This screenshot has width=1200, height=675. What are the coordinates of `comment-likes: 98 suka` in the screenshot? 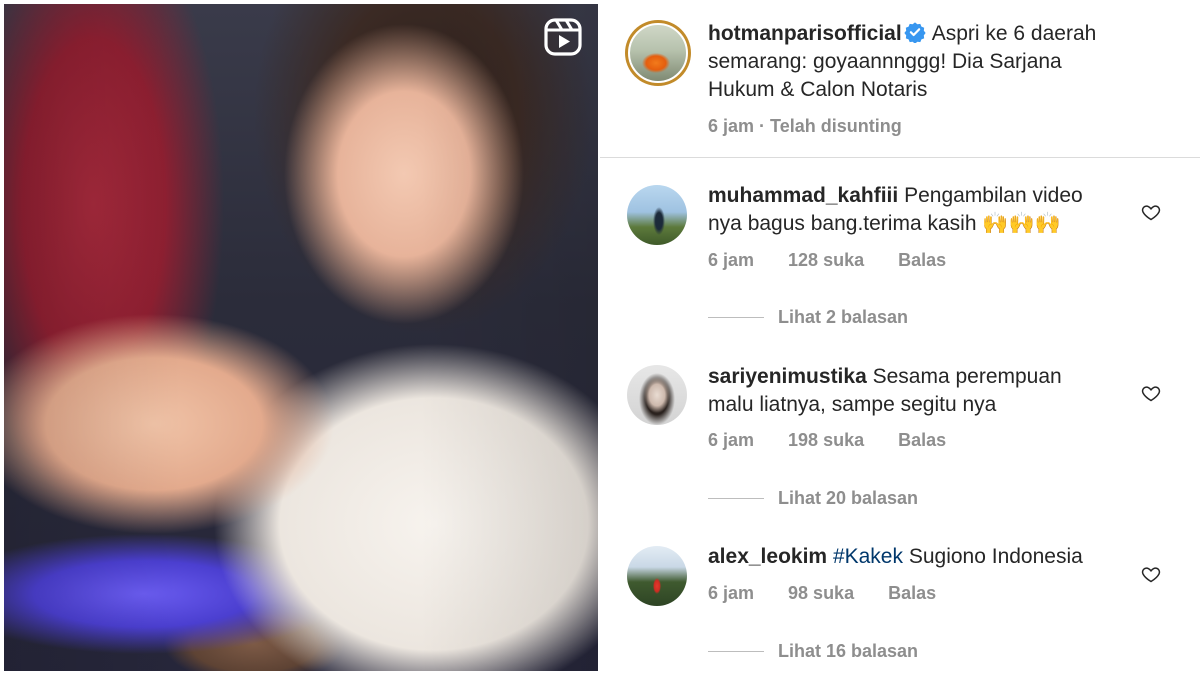 It's located at (821, 593).